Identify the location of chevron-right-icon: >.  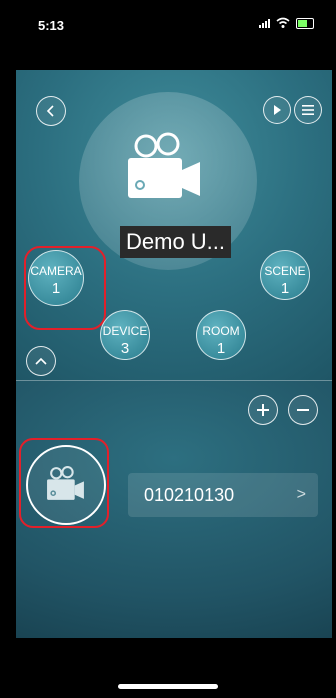
(301, 494).